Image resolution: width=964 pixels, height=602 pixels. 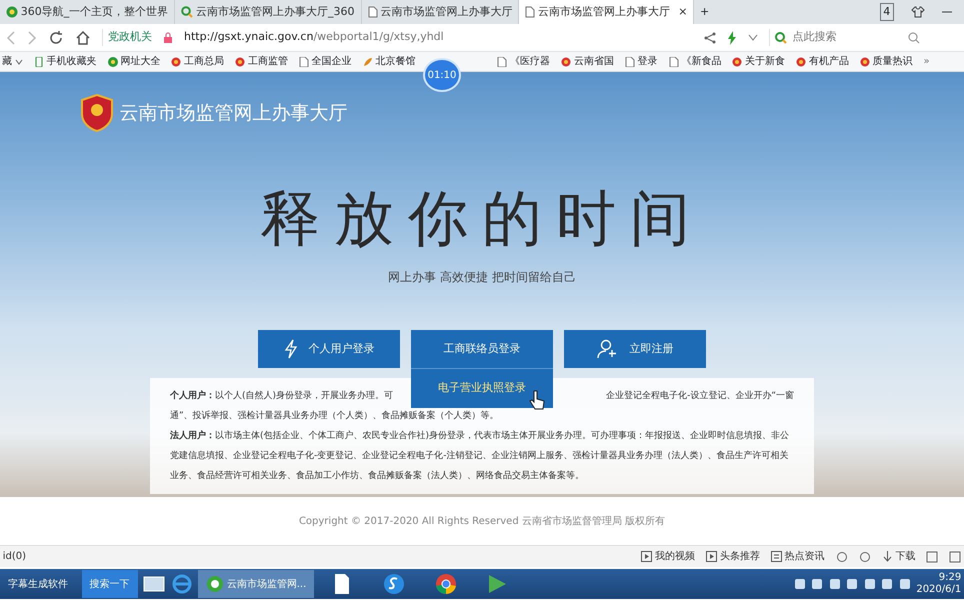 What do you see at coordinates (482, 349) in the screenshot?
I see `login-button: 工商联络员登录` at bounding box center [482, 349].